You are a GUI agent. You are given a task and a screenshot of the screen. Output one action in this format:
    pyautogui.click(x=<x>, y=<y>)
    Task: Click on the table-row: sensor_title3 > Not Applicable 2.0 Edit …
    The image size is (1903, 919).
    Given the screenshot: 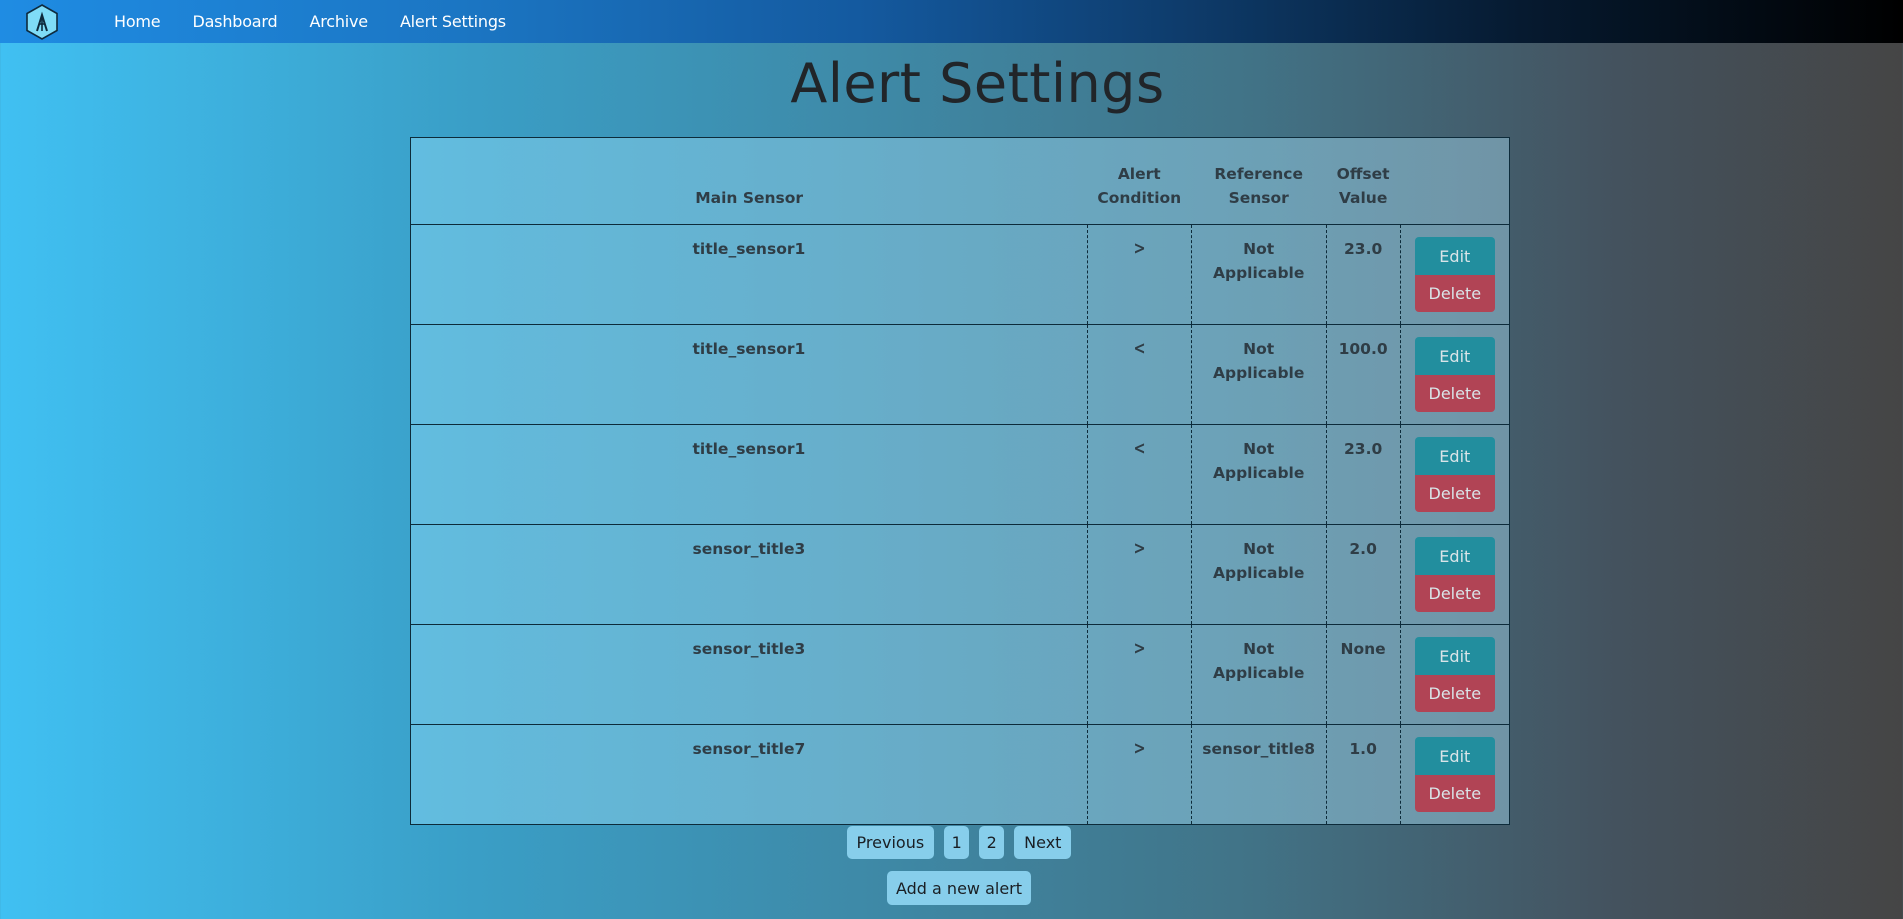 What is the action you would take?
    pyautogui.click(x=960, y=574)
    